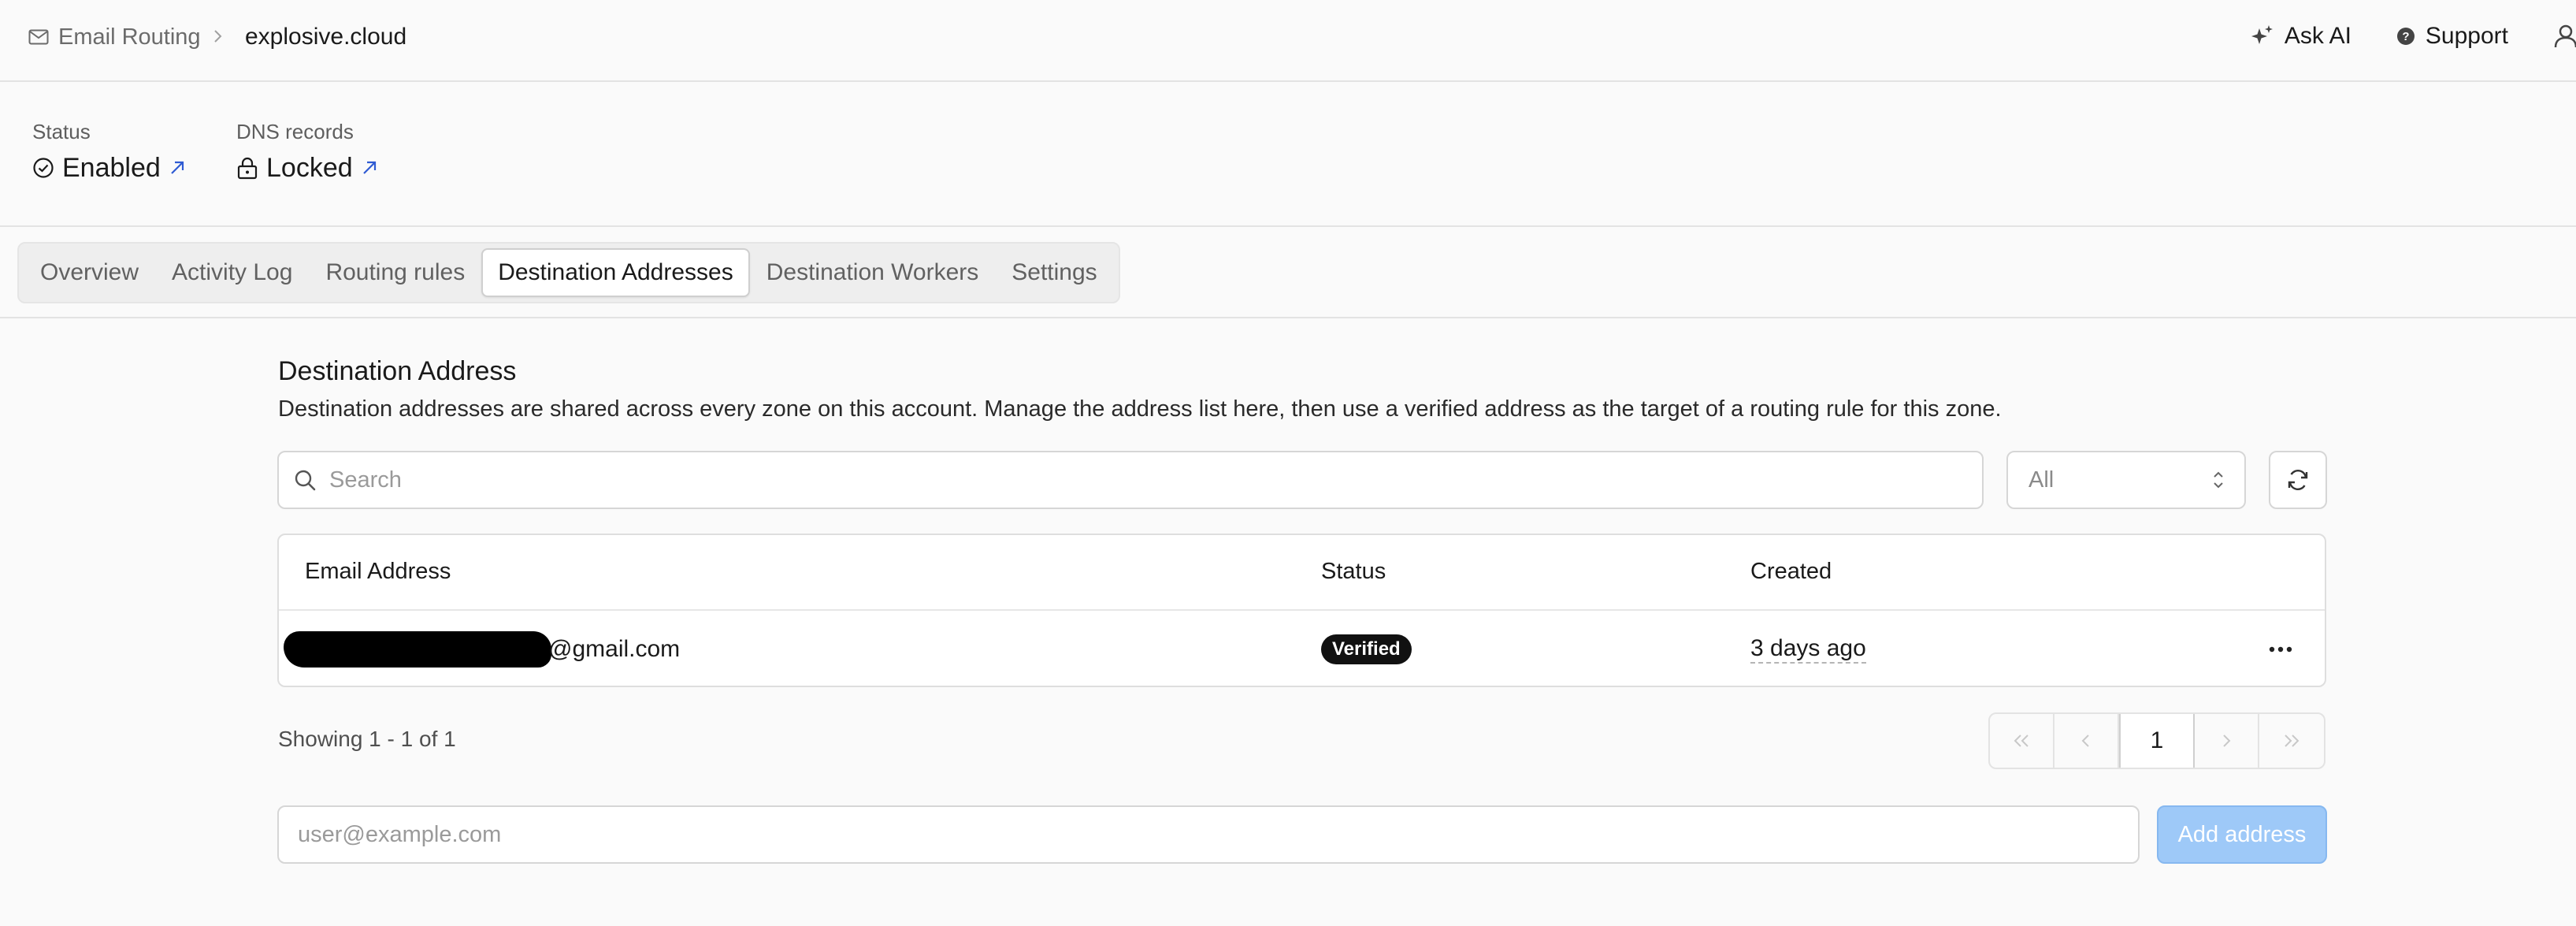  Describe the element at coordinates (111, 168) in the screenshot. I see `status-enabled-link: Enabled` at that location.